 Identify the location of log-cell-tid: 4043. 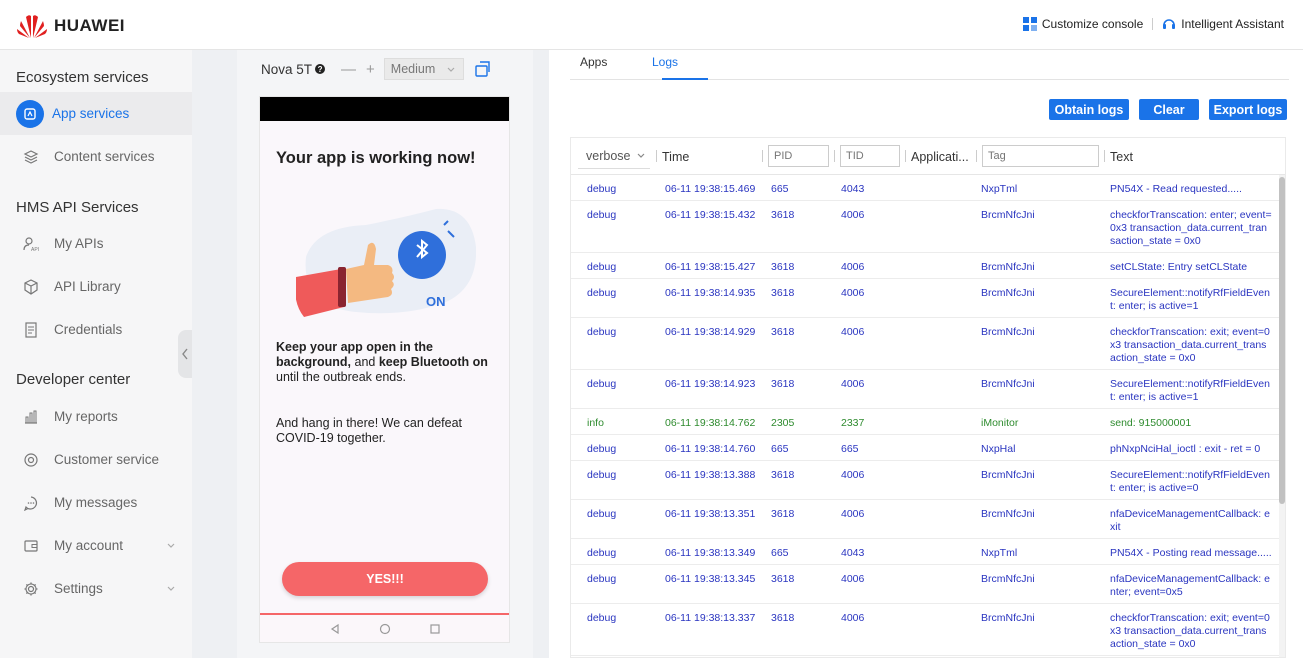
(853, 189).